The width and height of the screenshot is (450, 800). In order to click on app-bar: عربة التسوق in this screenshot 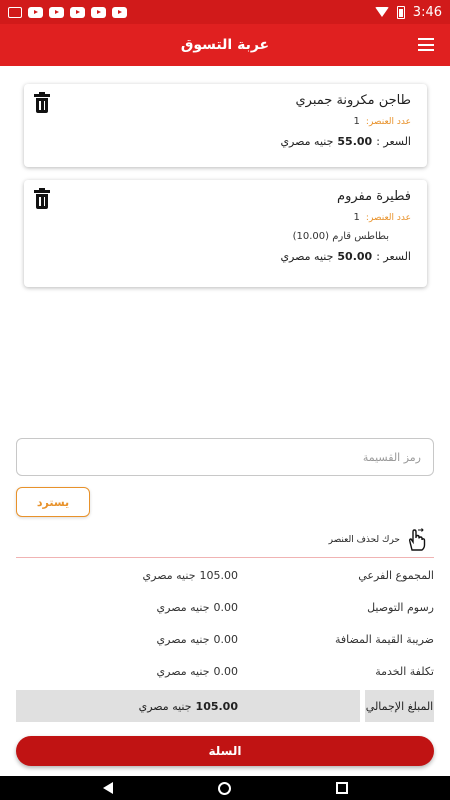, I will do `click(225, 45)`.